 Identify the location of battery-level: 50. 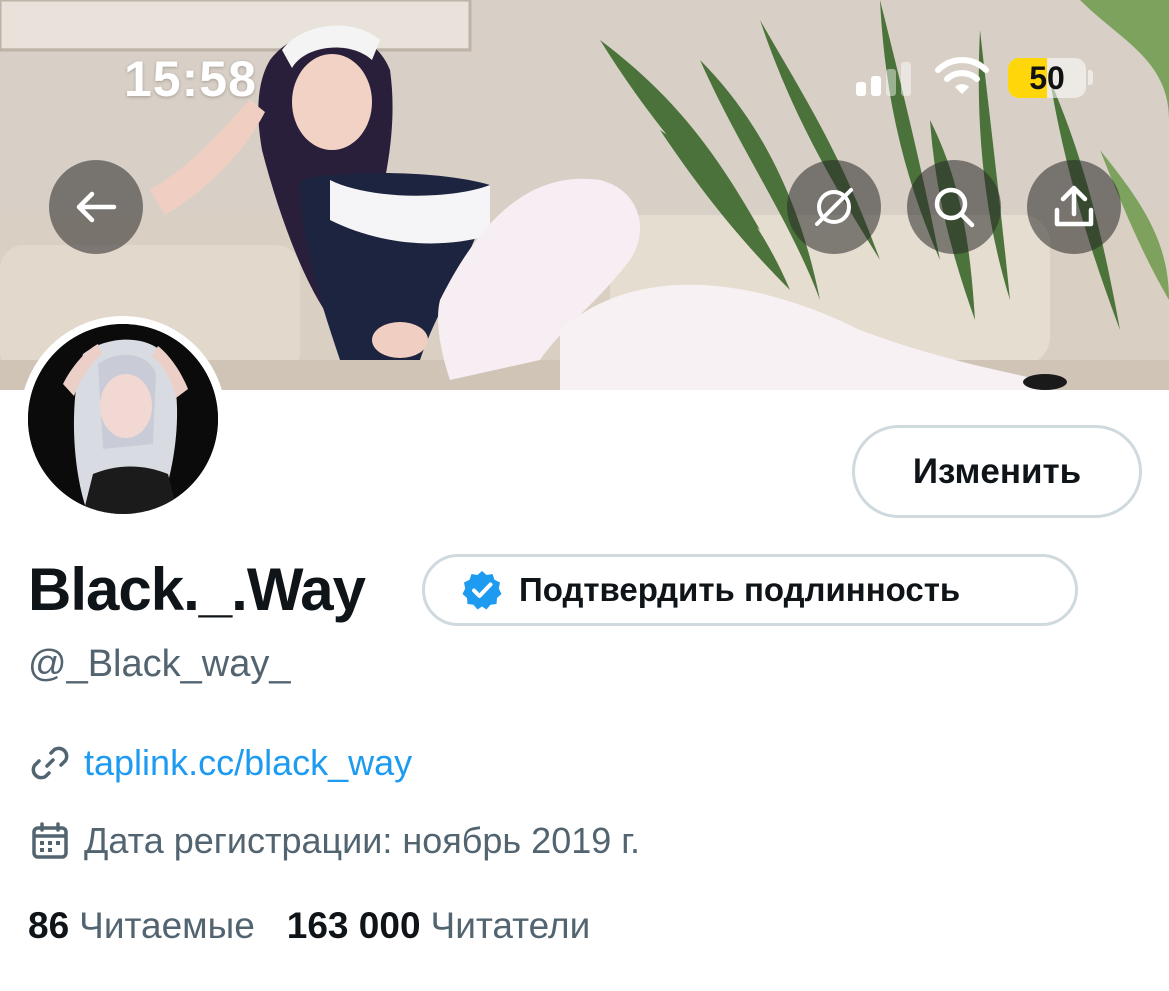
(1047, 78).